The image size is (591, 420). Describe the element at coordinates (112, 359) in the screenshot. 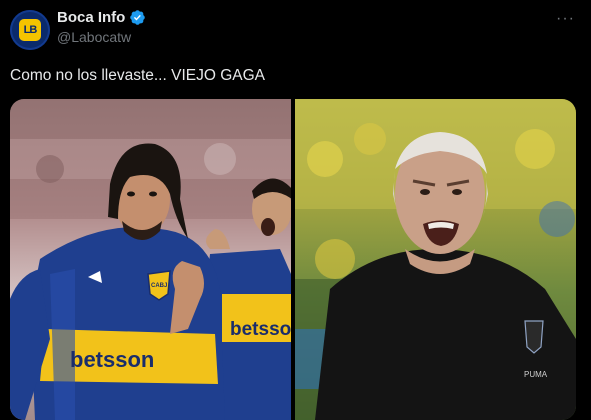

I see `sponsor-text: betsson` at that location.